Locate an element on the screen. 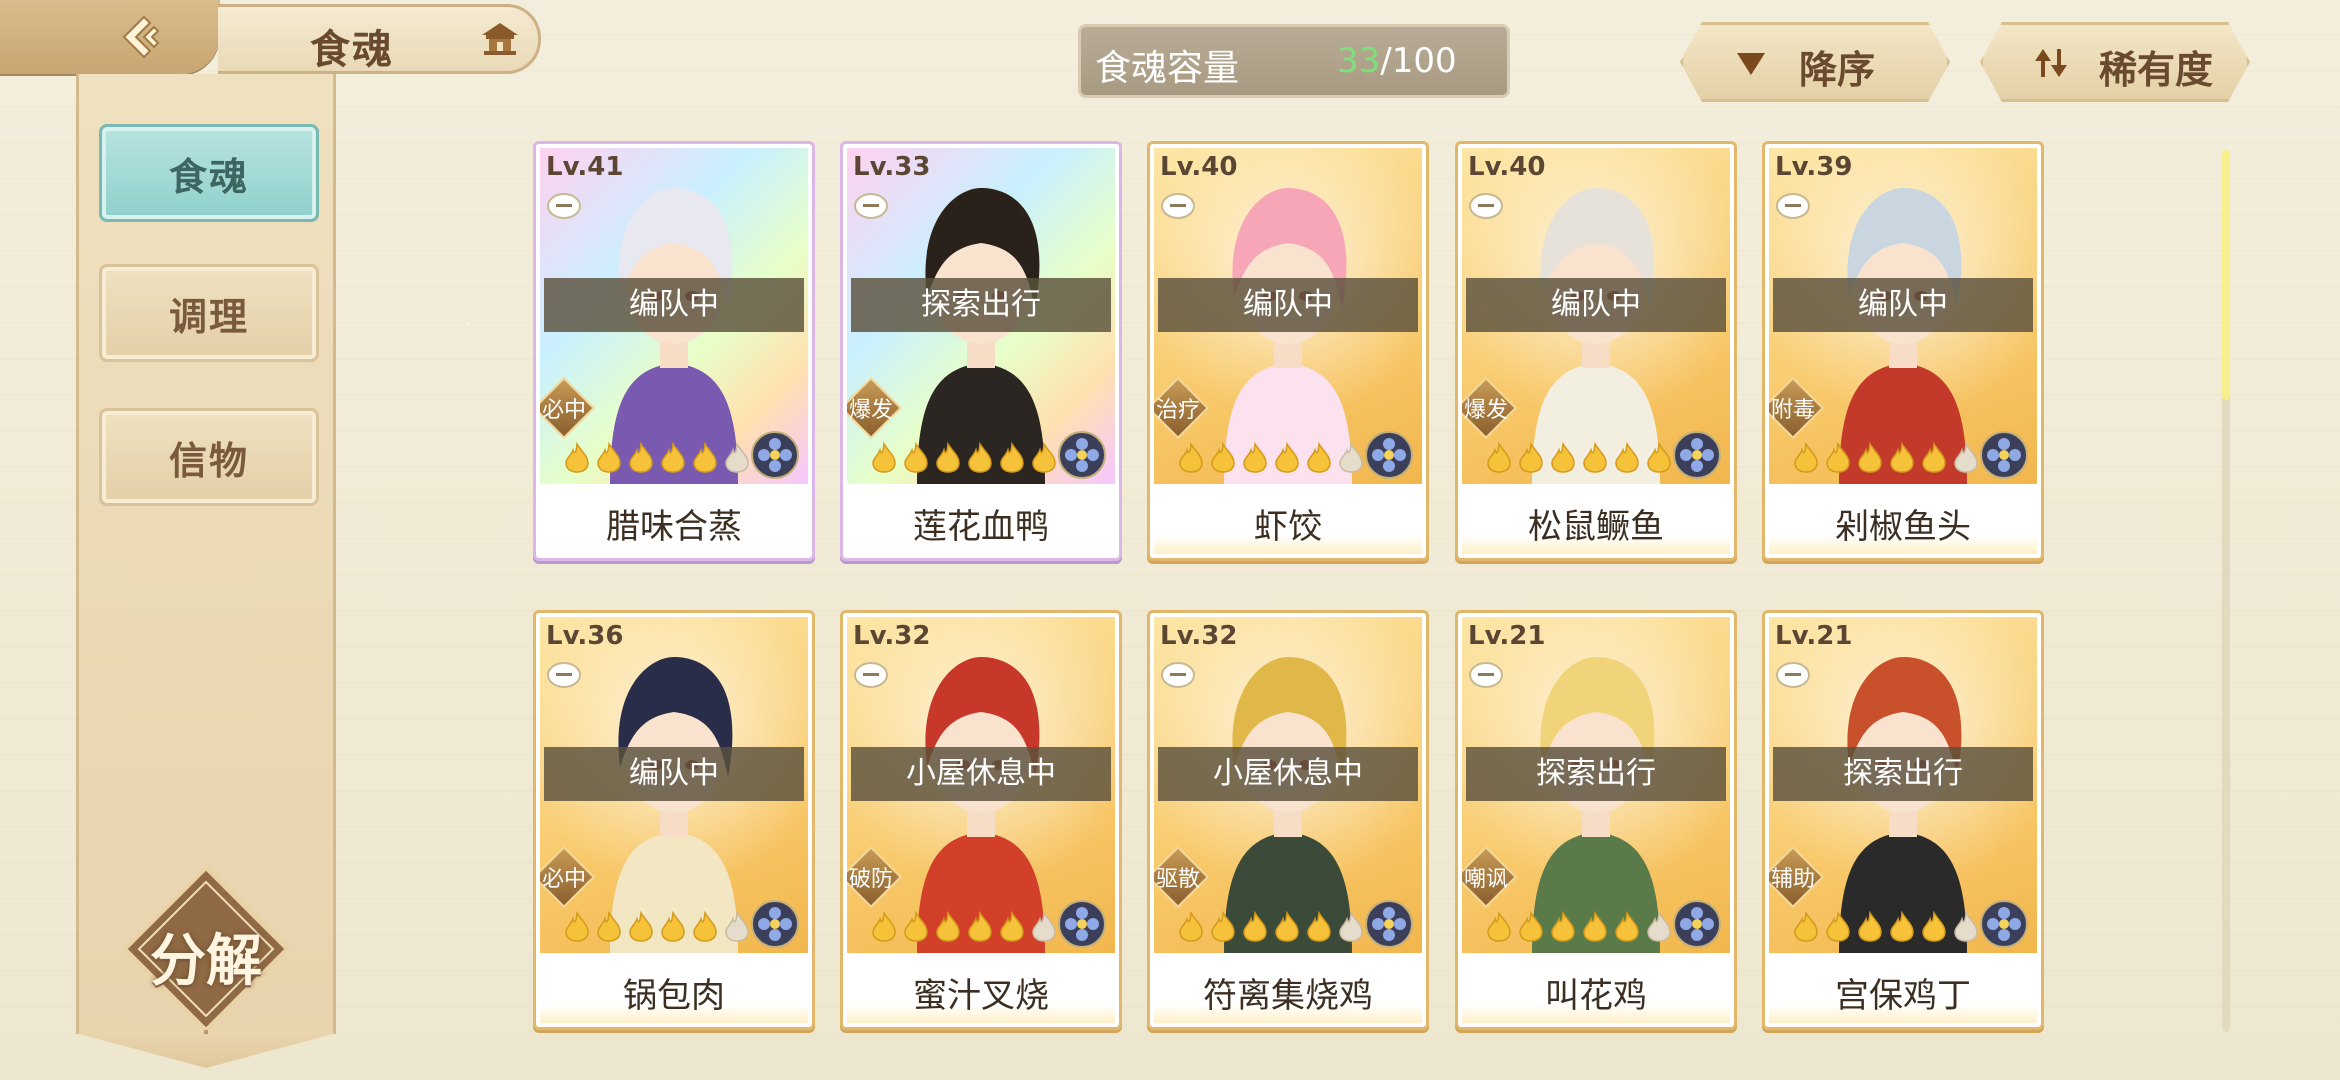 This screenshot has height=1080, width=2340. food-soul-card: Lv.36 编队中 必中 锅包肉 is located at coordinates (674, 820).